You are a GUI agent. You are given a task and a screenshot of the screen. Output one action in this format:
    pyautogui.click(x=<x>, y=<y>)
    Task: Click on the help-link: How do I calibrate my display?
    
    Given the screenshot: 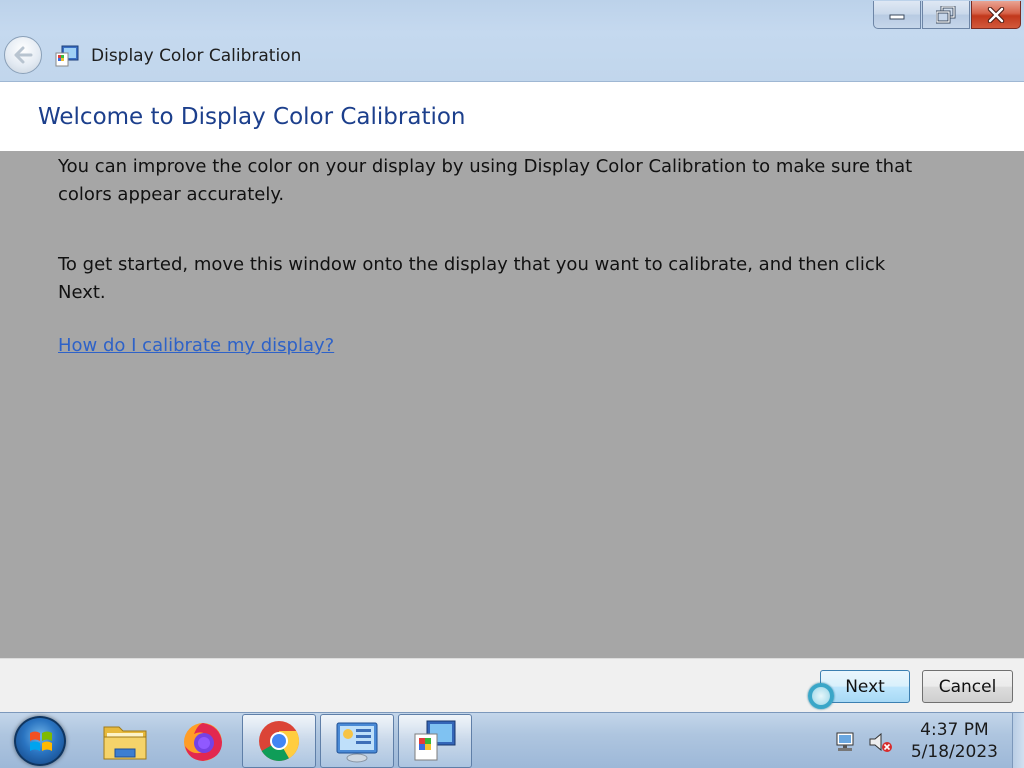 What is the action you would take?
    pyautogui.click(x=196, y=345)
    